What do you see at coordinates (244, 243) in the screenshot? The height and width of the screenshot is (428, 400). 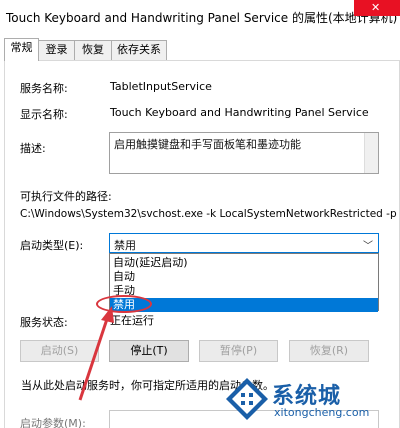 I see `startup-type-select: 禁用 ﹀` at bounding box center [244, 243].